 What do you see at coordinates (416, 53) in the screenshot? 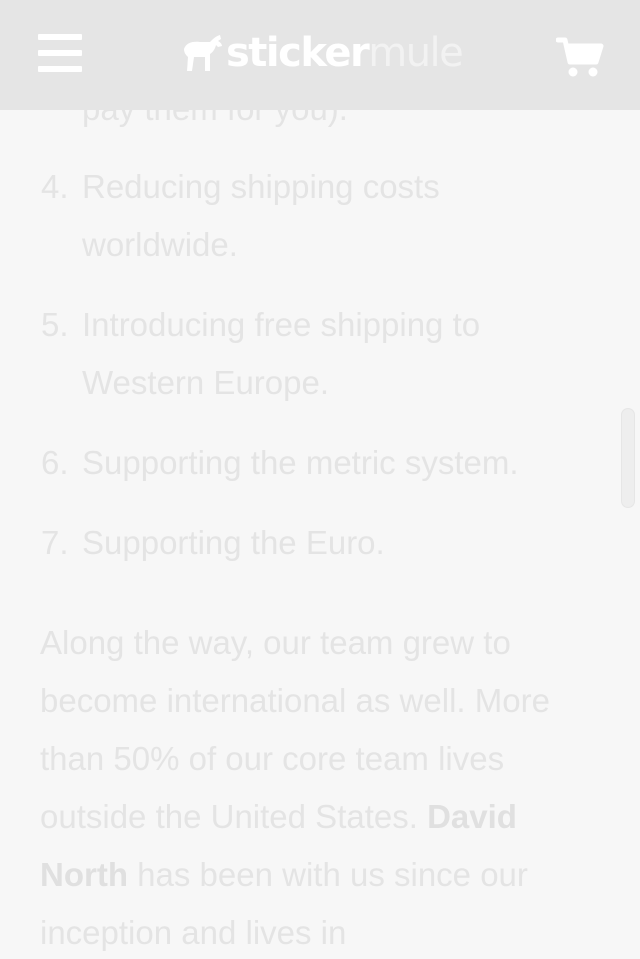
I see `logo-text-mule: mule` at bounding box center [416, 53].